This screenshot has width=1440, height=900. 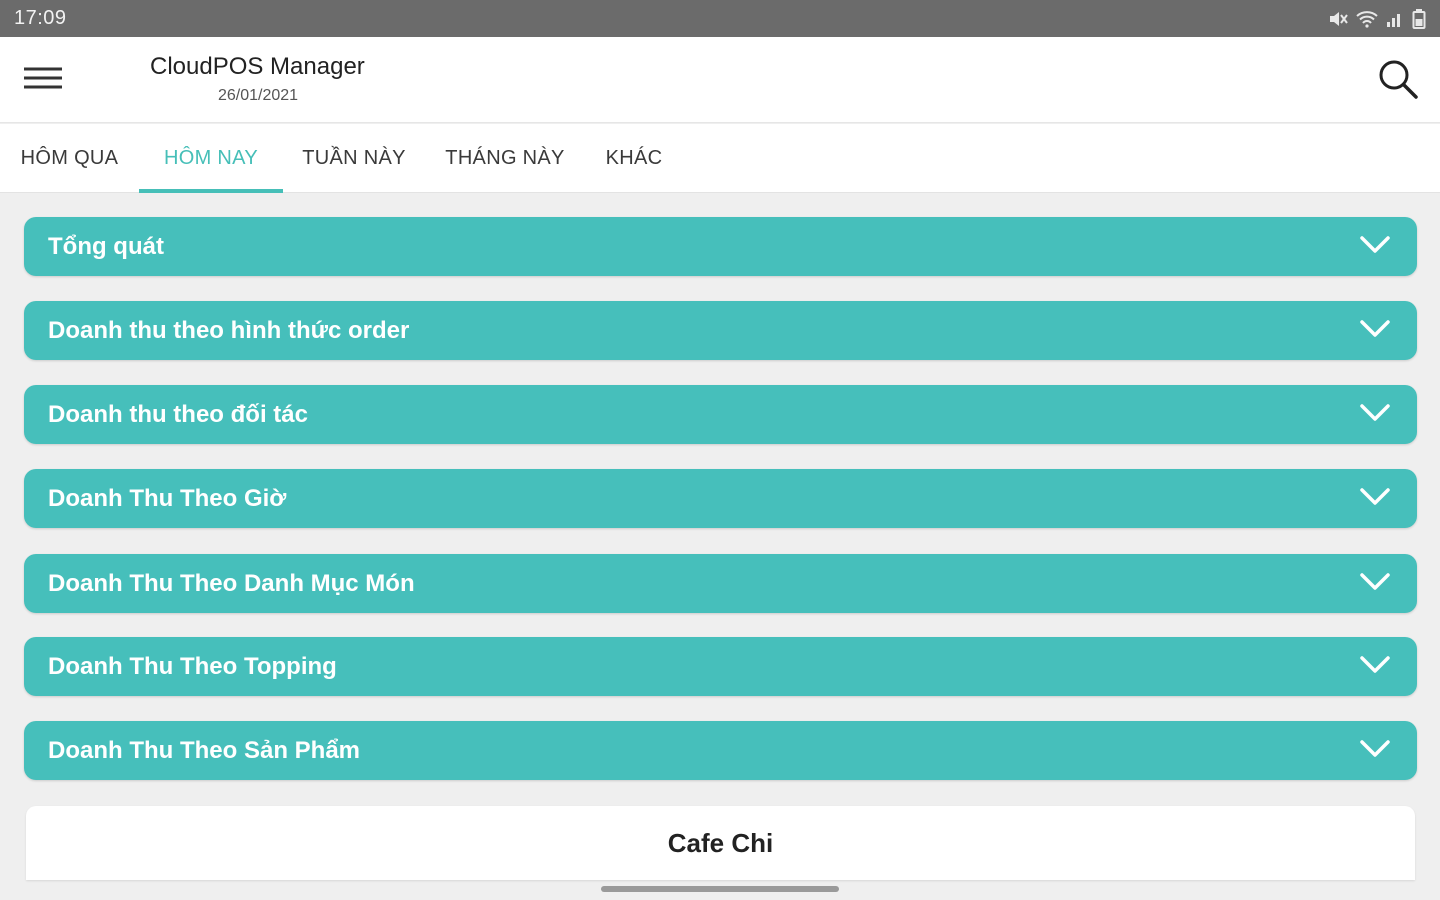 What do you see at coordinates (720, 80) in the screenshot?
I see `app-bar: CloudPOS Manager 26/01/2021` at bounding box center [720, 80].